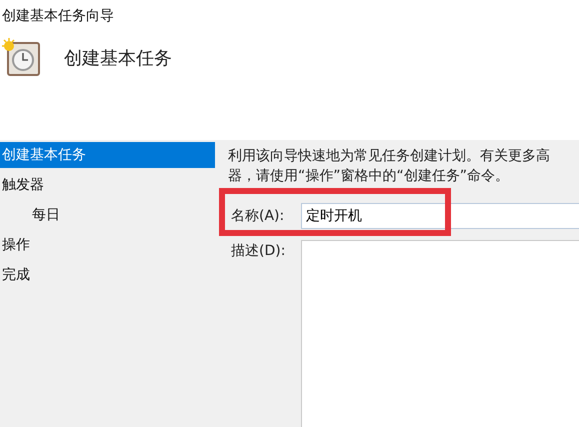 Image resolution: width=579 pixels, height=427 pixels. What do you see at coordinates (107, 245) in the screenshot?
I see `nav-item: 操作` at bounding box center [107, 245].